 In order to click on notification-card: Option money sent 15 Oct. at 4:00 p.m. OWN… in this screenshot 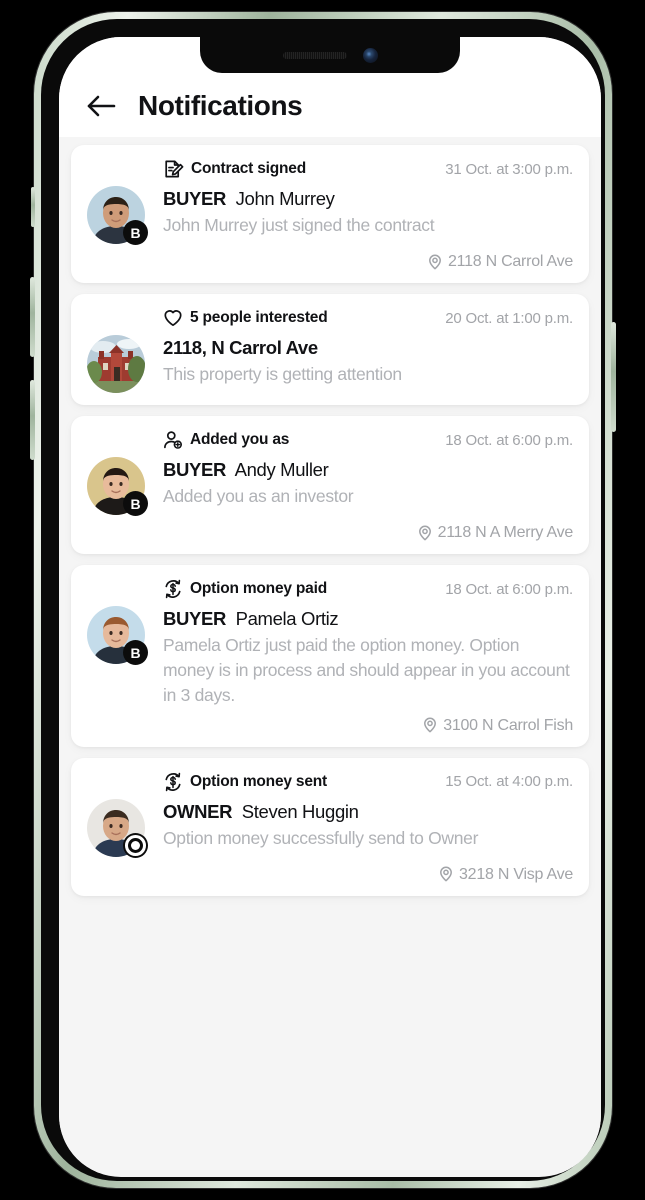, I will do `click(330, 826)`.